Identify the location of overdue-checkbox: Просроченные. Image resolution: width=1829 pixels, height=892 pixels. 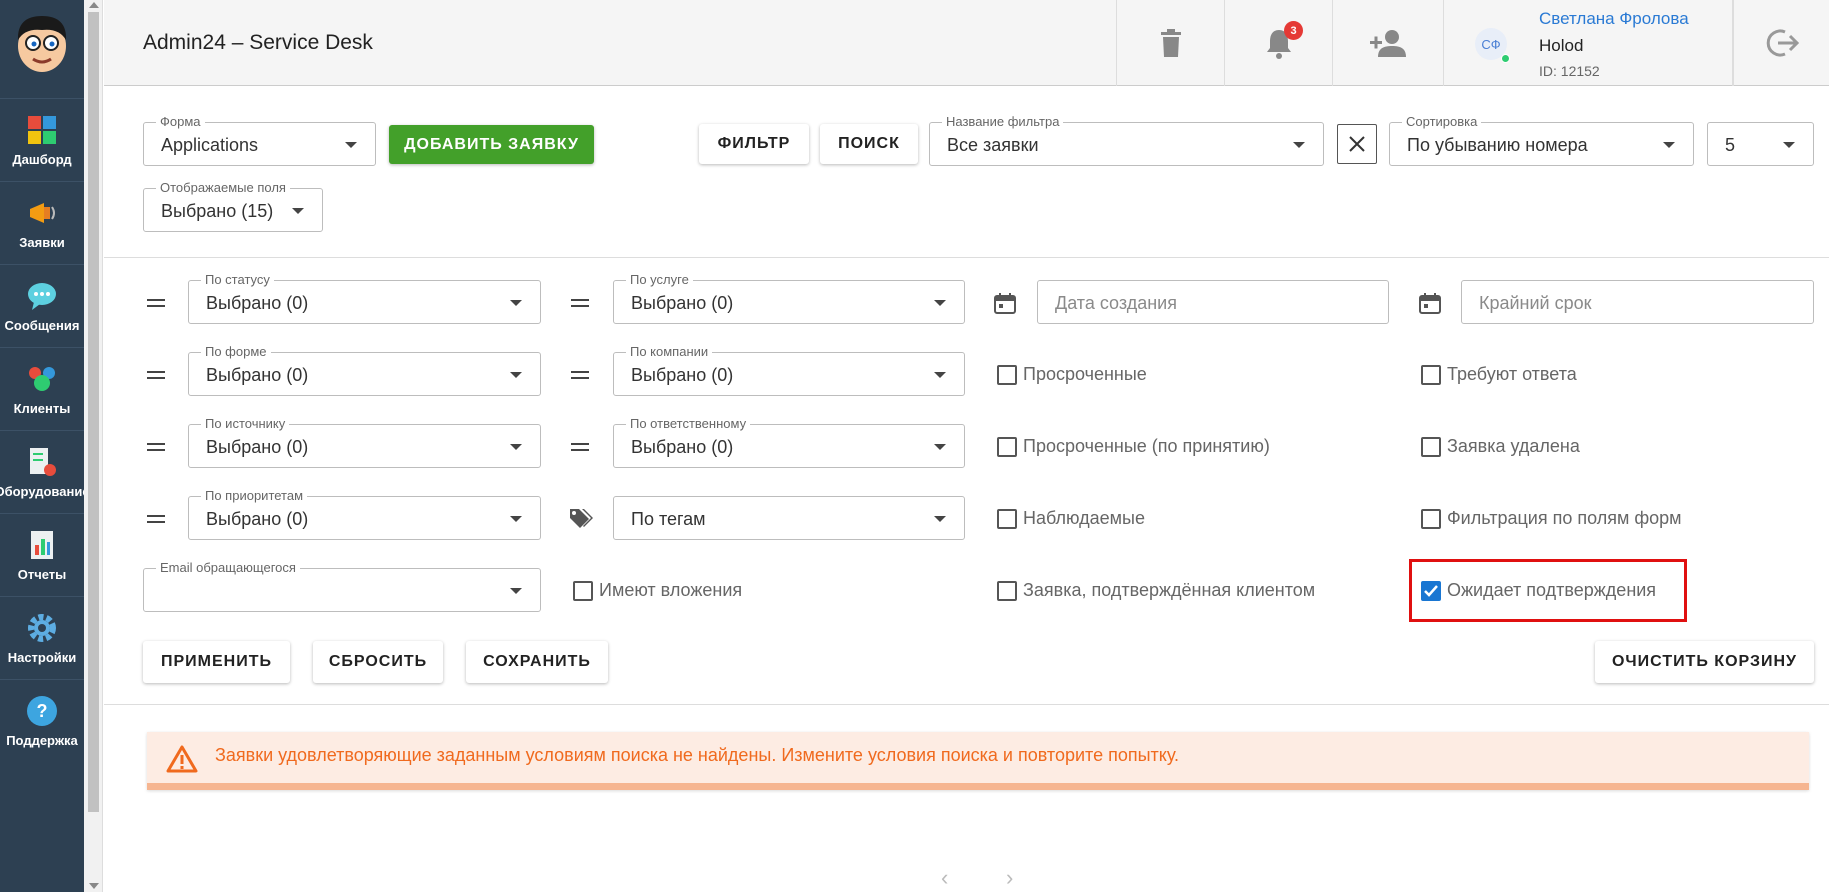
(1072, 374).